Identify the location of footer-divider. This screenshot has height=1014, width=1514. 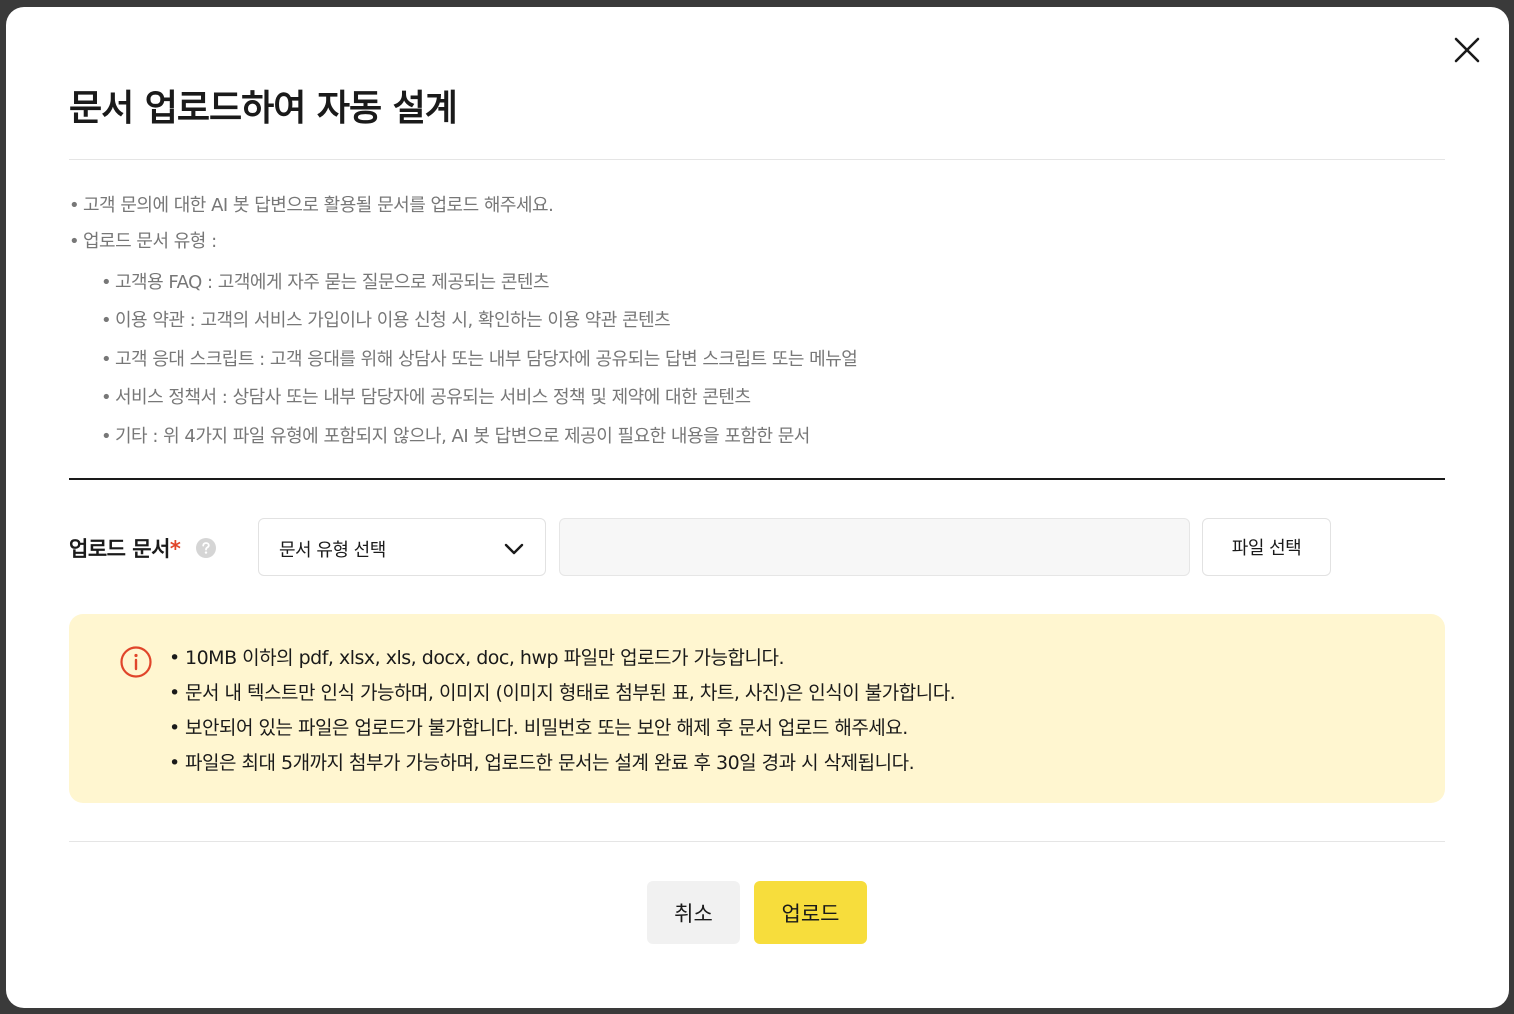
(757, 841).